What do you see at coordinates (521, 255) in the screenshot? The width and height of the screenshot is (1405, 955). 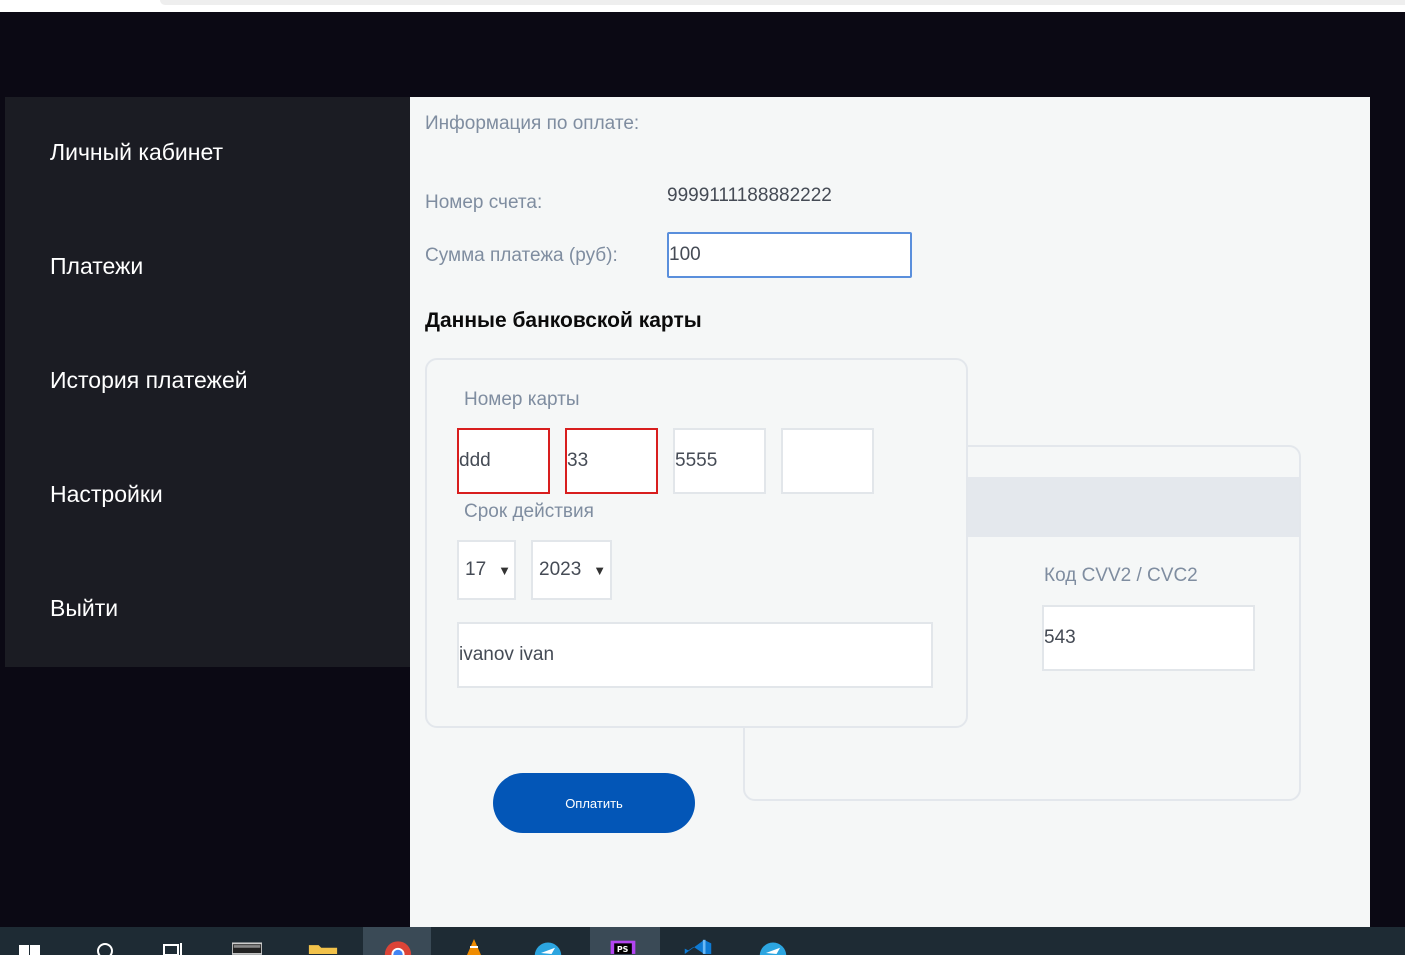 I see `amount-label: Сумма платежа (руб):` at bounding box center [521, 255].